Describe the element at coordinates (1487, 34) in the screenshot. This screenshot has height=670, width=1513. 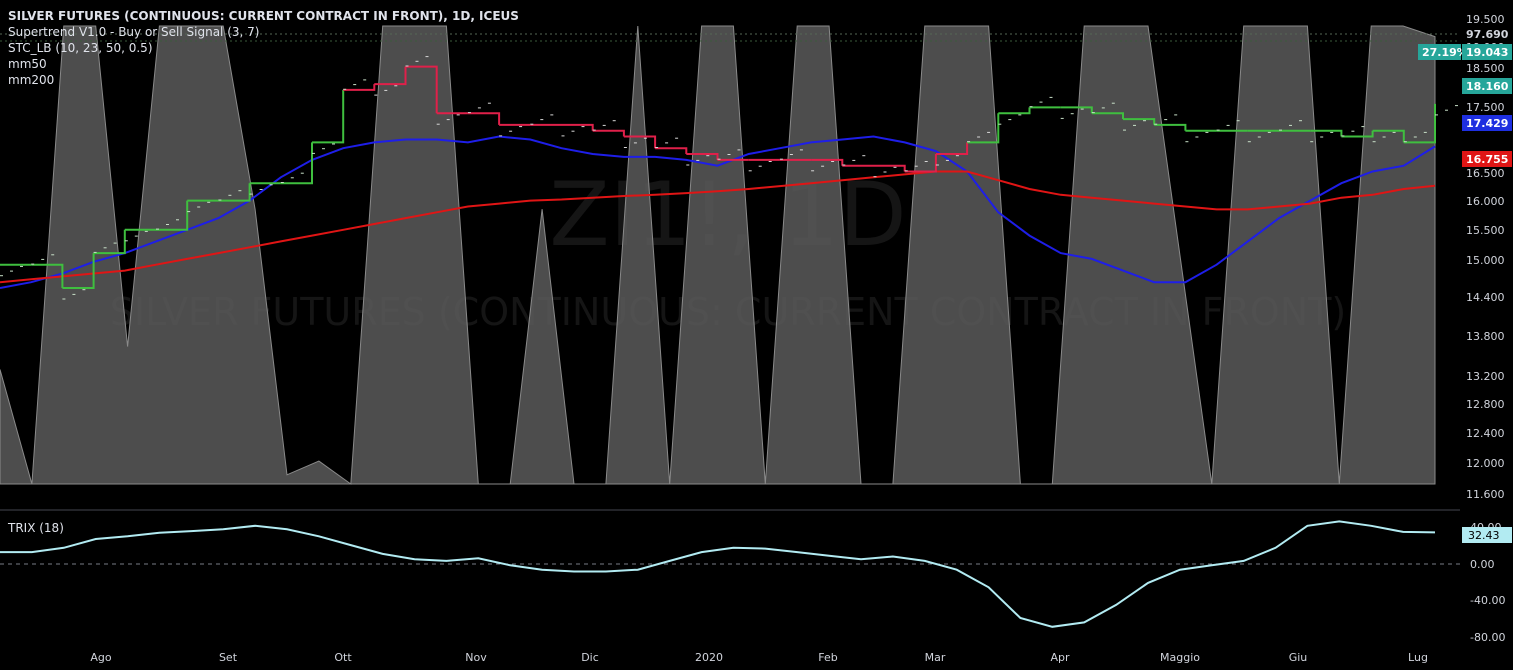
I see `price-tag-label: 97.690` at that location.